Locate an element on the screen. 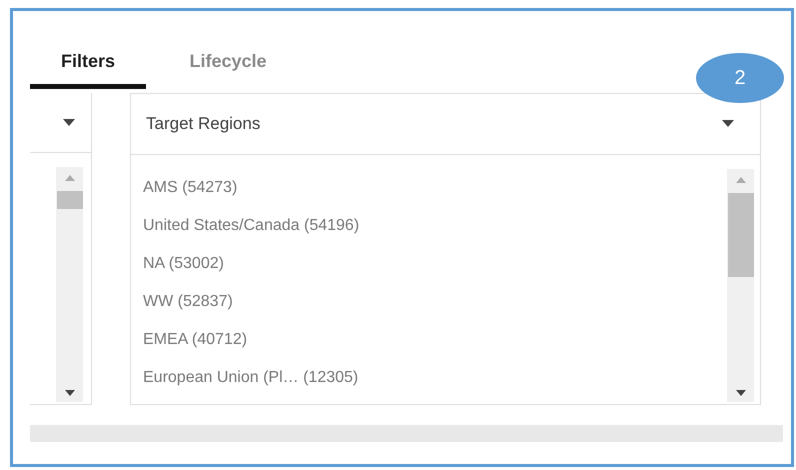  list-item: AMS (54273) is located at coordinates (435, 188).